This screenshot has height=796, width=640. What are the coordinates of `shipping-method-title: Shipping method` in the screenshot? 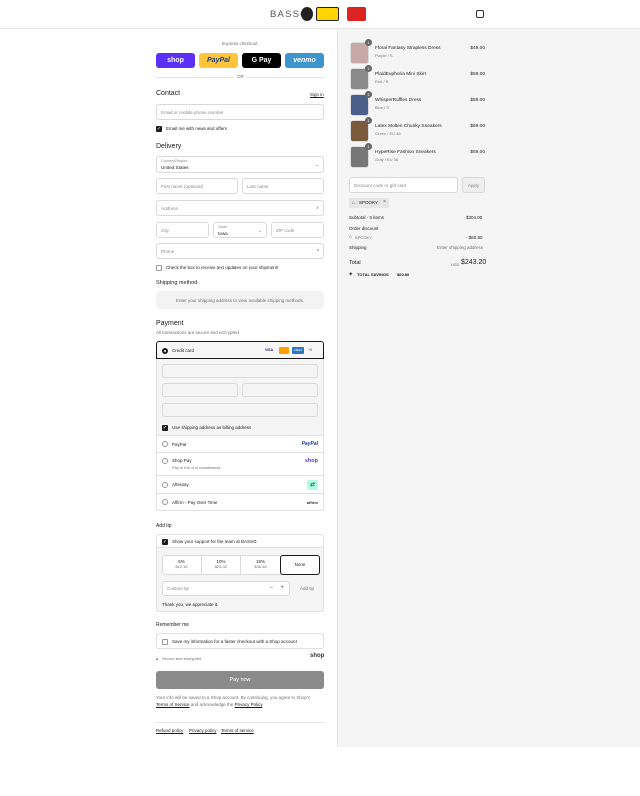 It's located at (177, 283).